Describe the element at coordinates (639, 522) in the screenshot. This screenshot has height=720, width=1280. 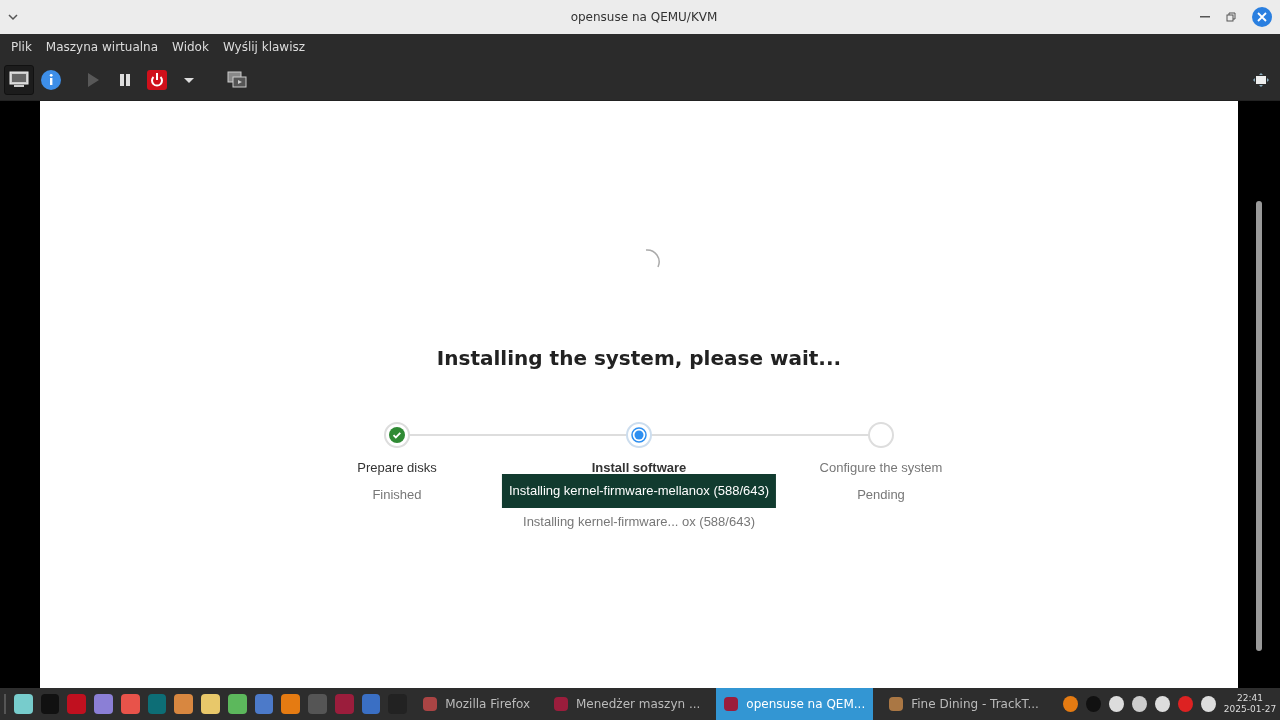
I see `progress-text: Installing kernel-firmware... ox (588/643)` at that location.